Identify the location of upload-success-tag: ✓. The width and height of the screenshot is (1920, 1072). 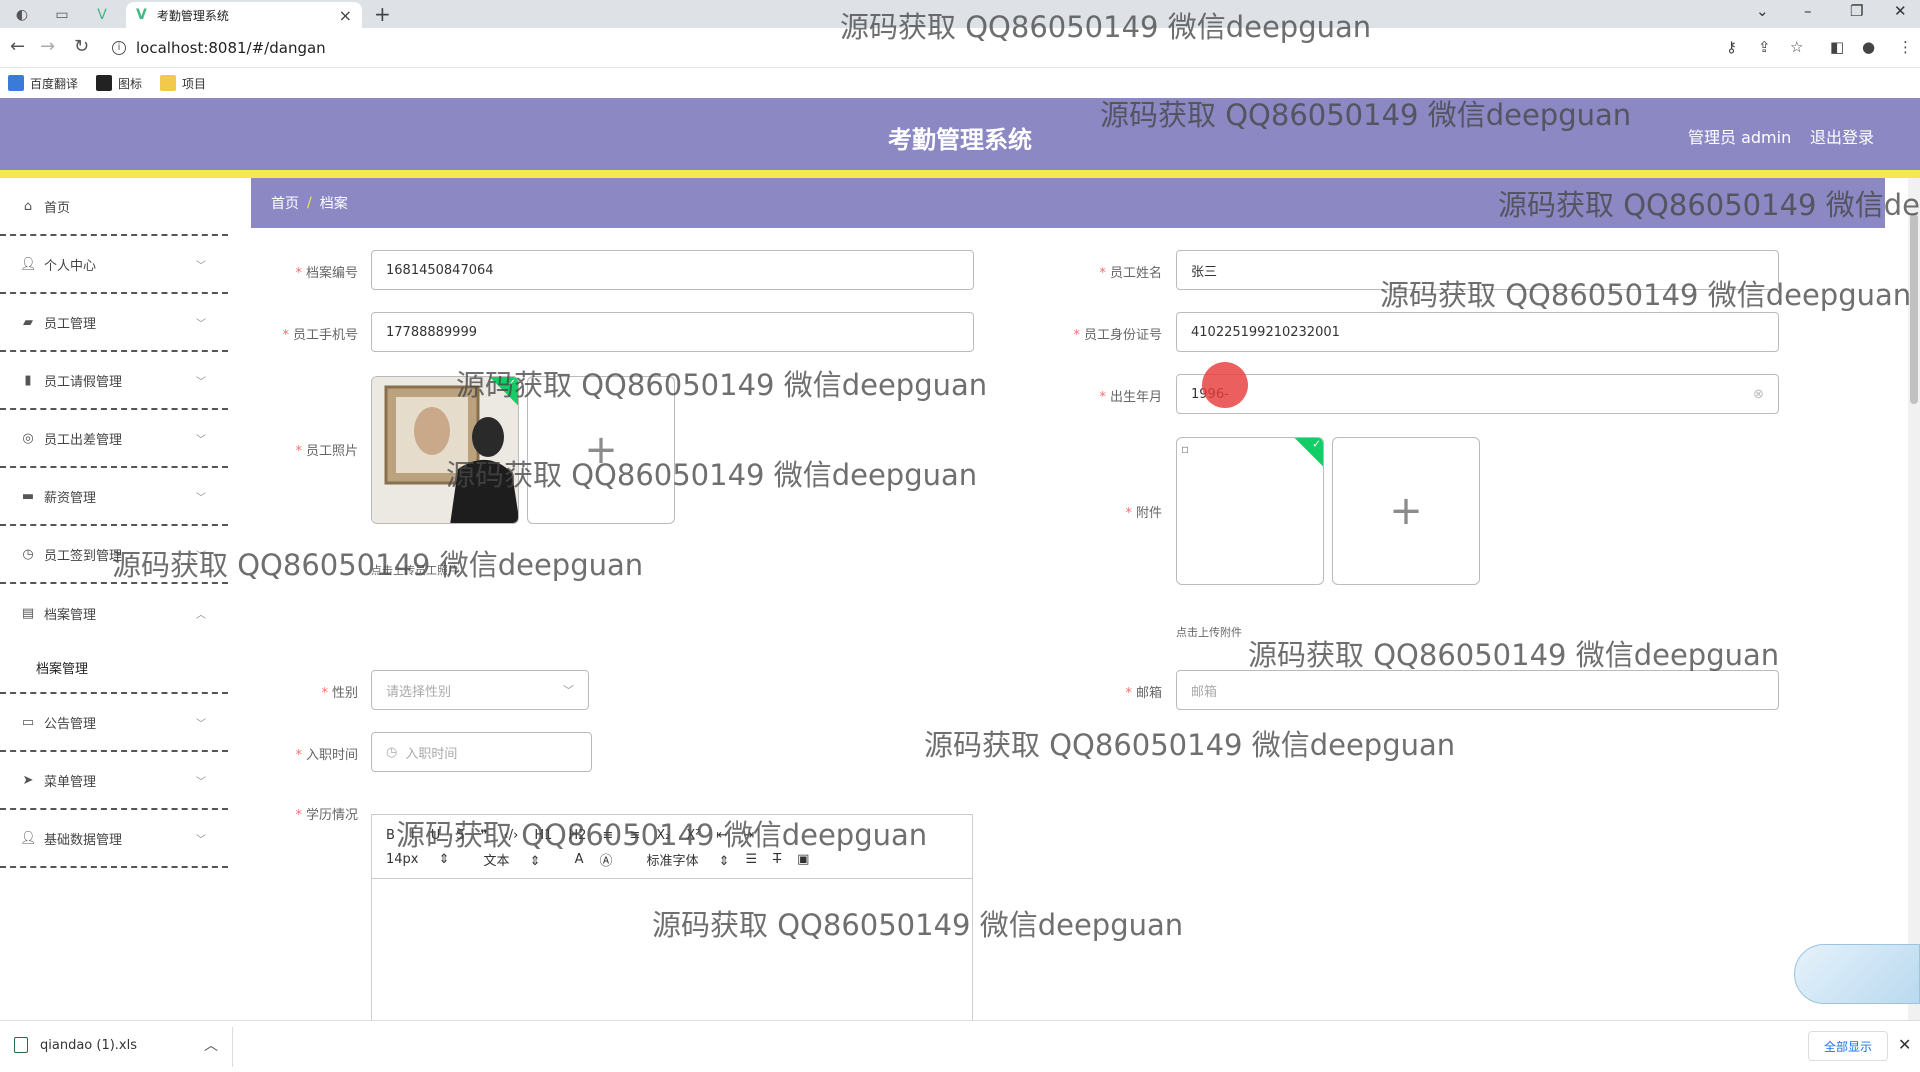
(1307, 453).